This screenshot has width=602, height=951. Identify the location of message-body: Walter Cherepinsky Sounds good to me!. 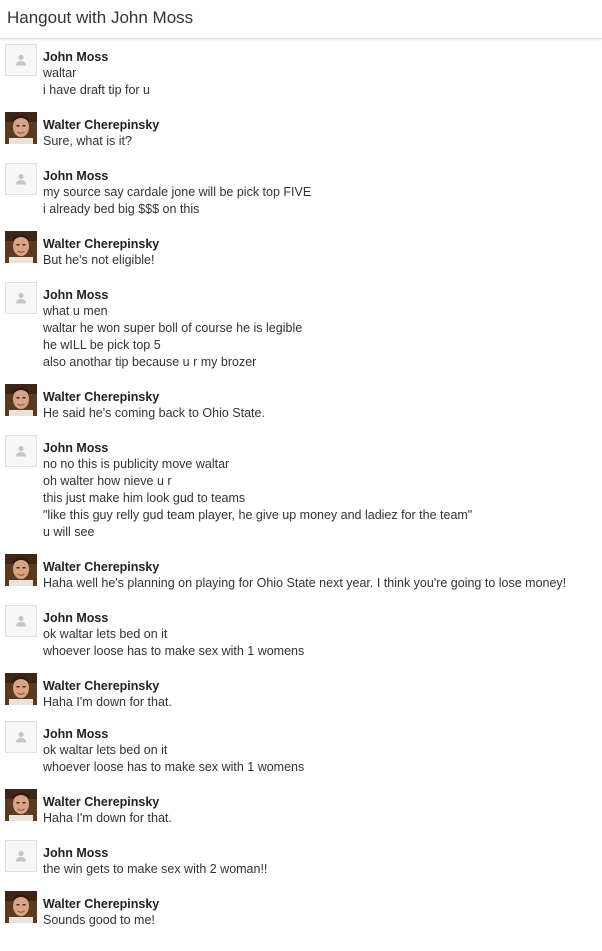
(321, 912).